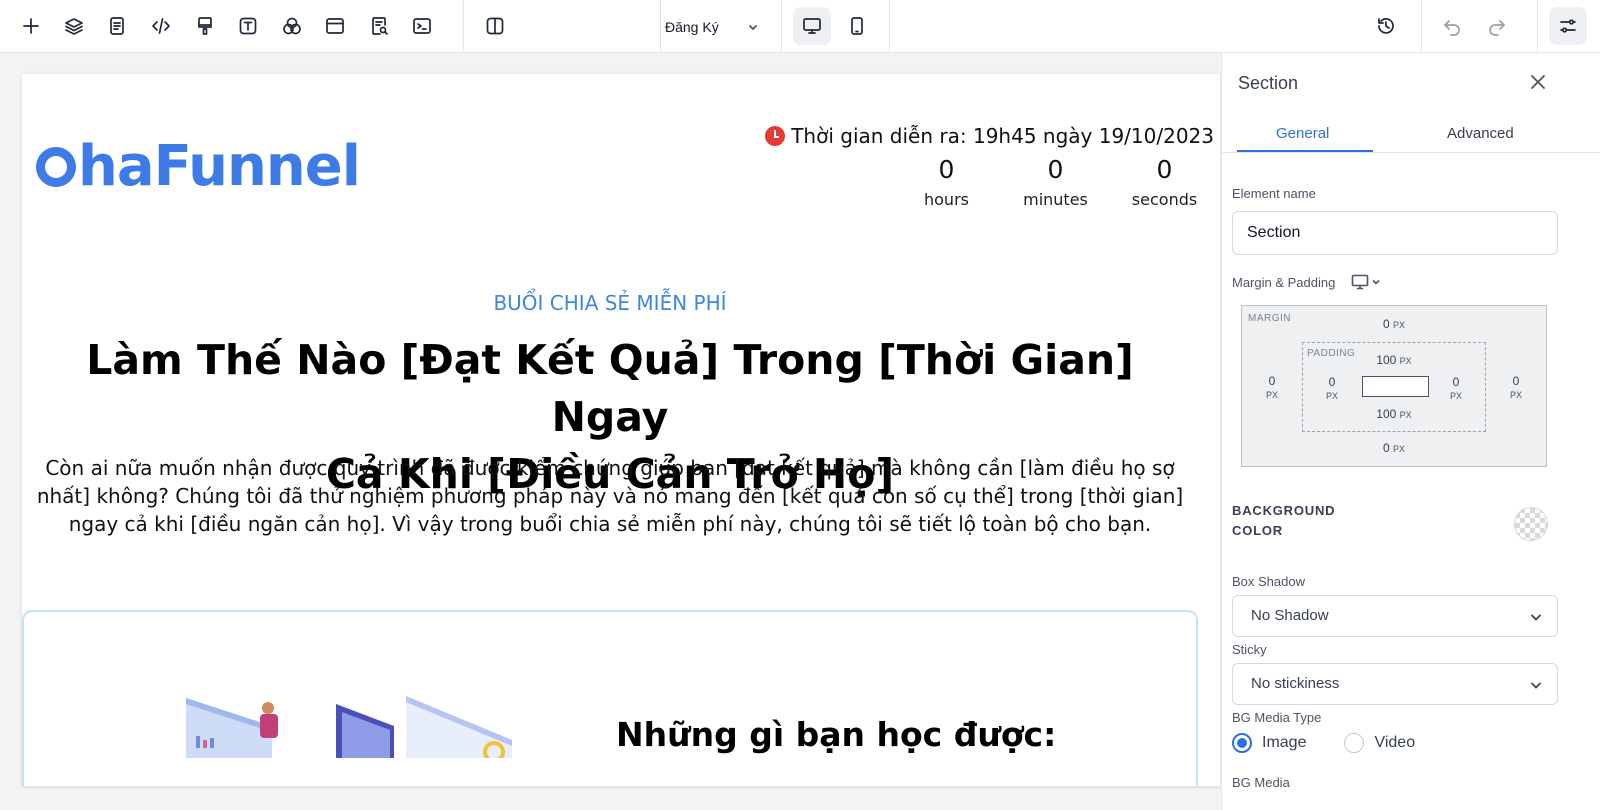 The image size is (1600, 810). What do you see at coordinates (219, 166) in the screenshot?
I see `logo-text: haFunnel` at bounding box center [219, 166].